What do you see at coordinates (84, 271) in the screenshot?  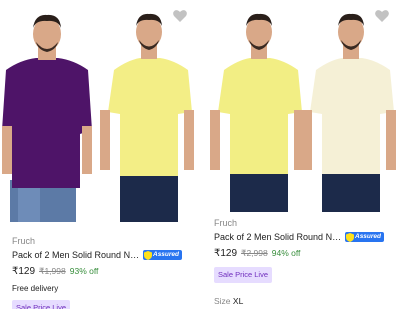 I see `discount-percent: 93% off` at bounding box center [84, 271].